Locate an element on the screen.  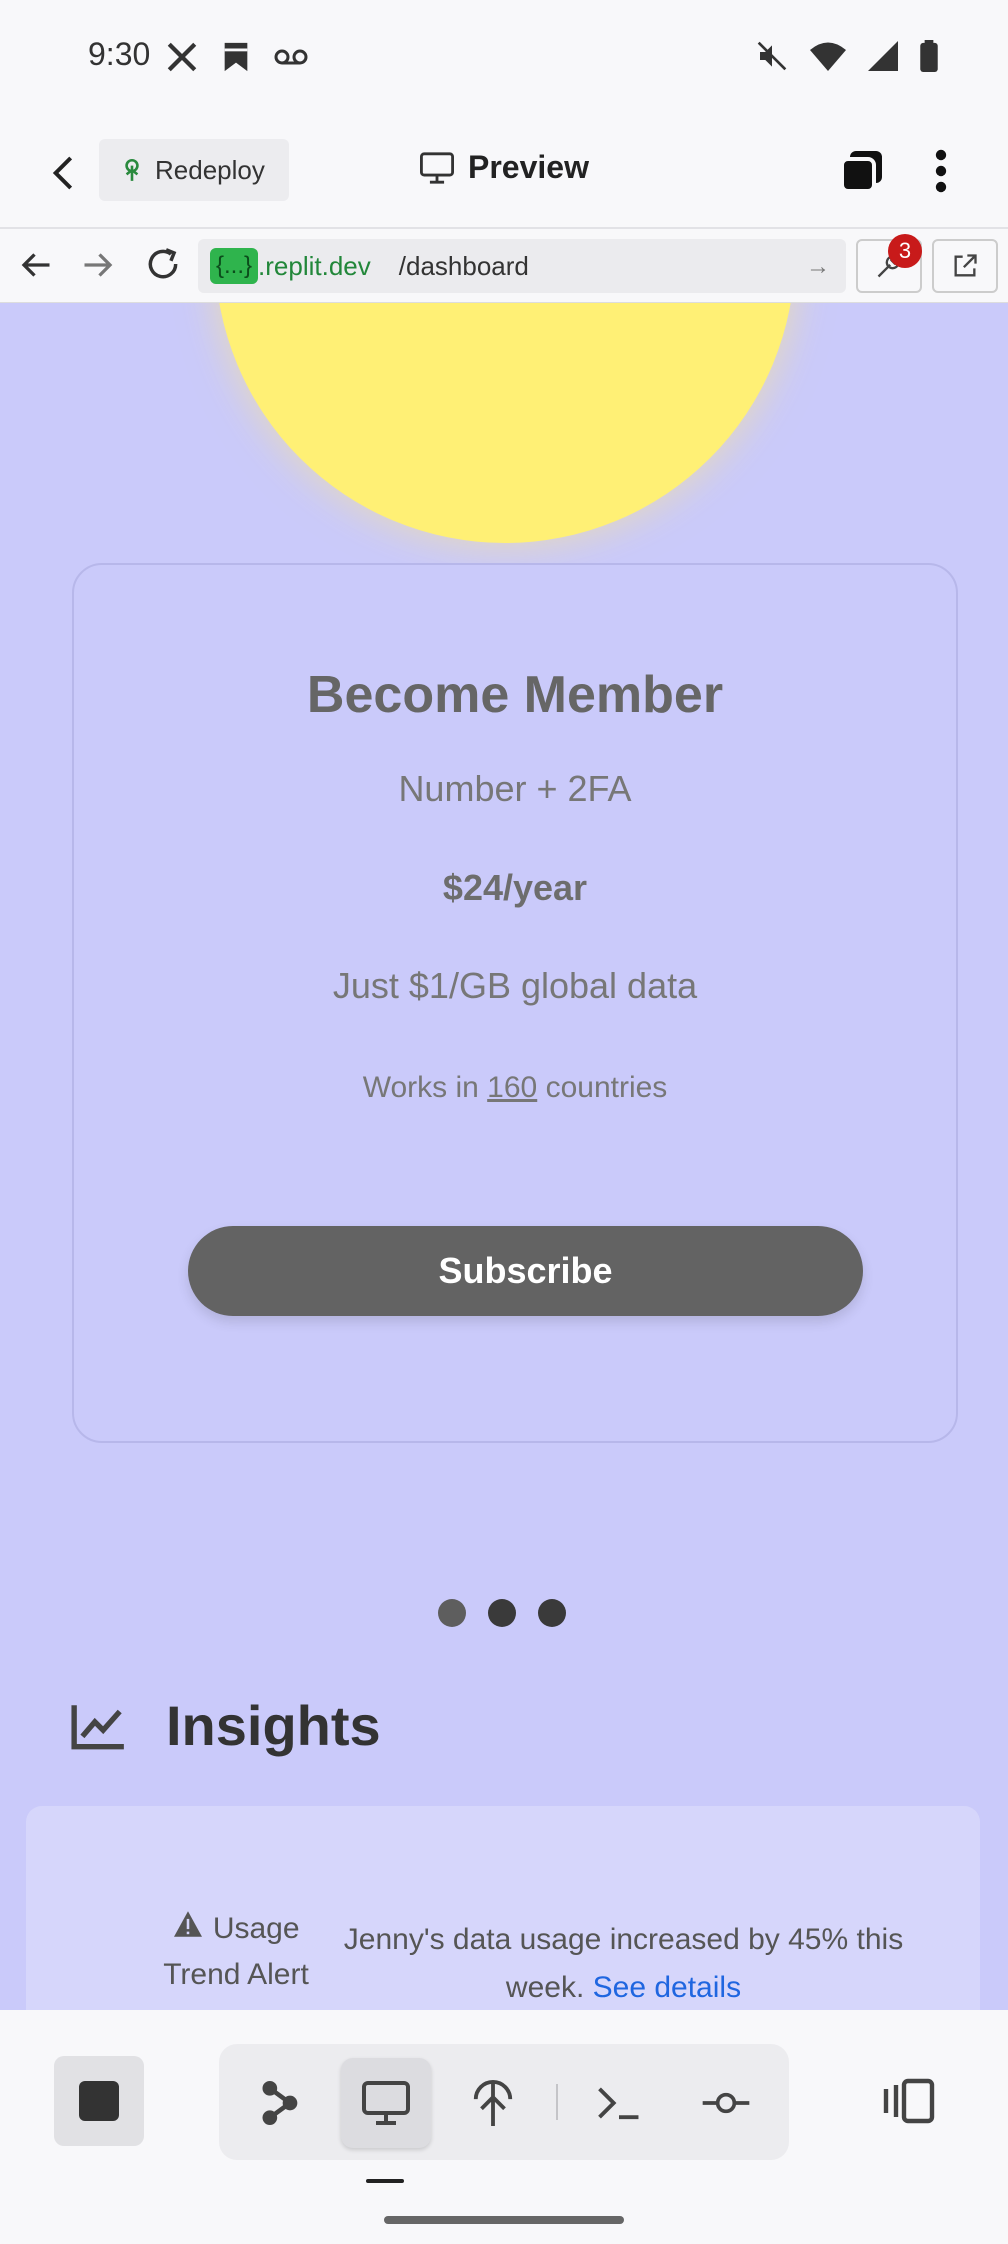
countries-count: 160 is located at coordinates (512, 1087).